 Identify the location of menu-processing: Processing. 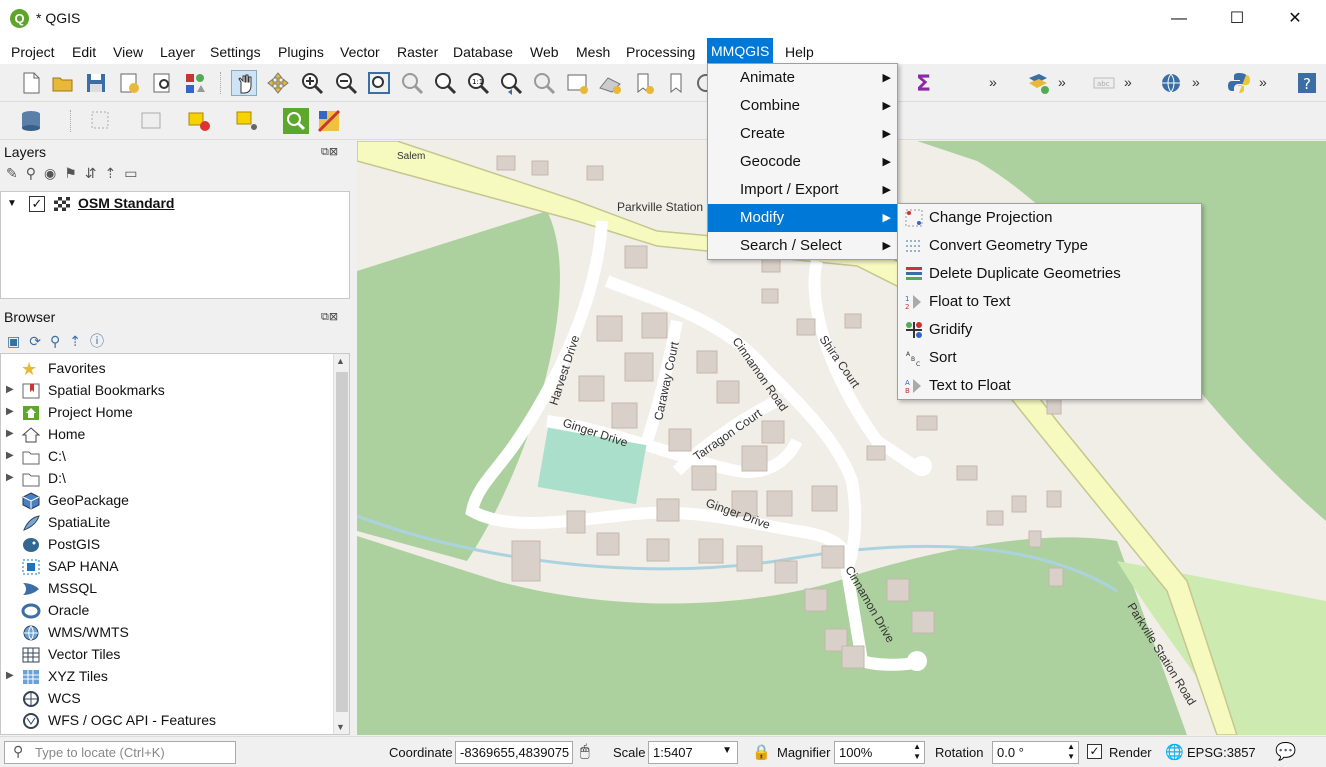
(660, 52).